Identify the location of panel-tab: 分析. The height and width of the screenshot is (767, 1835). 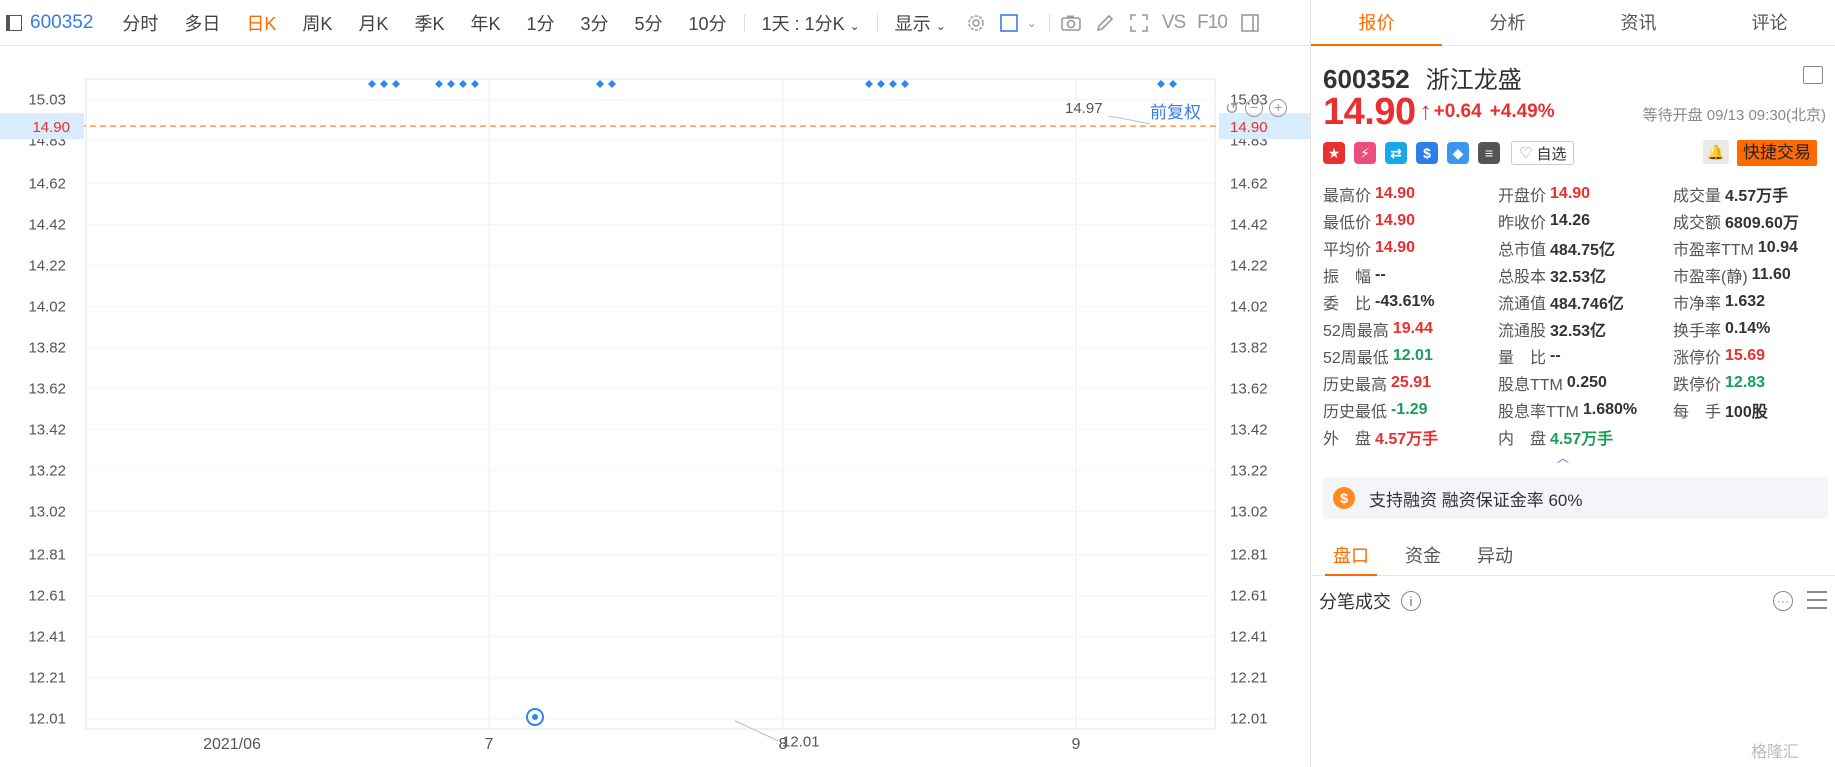
(1507, 22).